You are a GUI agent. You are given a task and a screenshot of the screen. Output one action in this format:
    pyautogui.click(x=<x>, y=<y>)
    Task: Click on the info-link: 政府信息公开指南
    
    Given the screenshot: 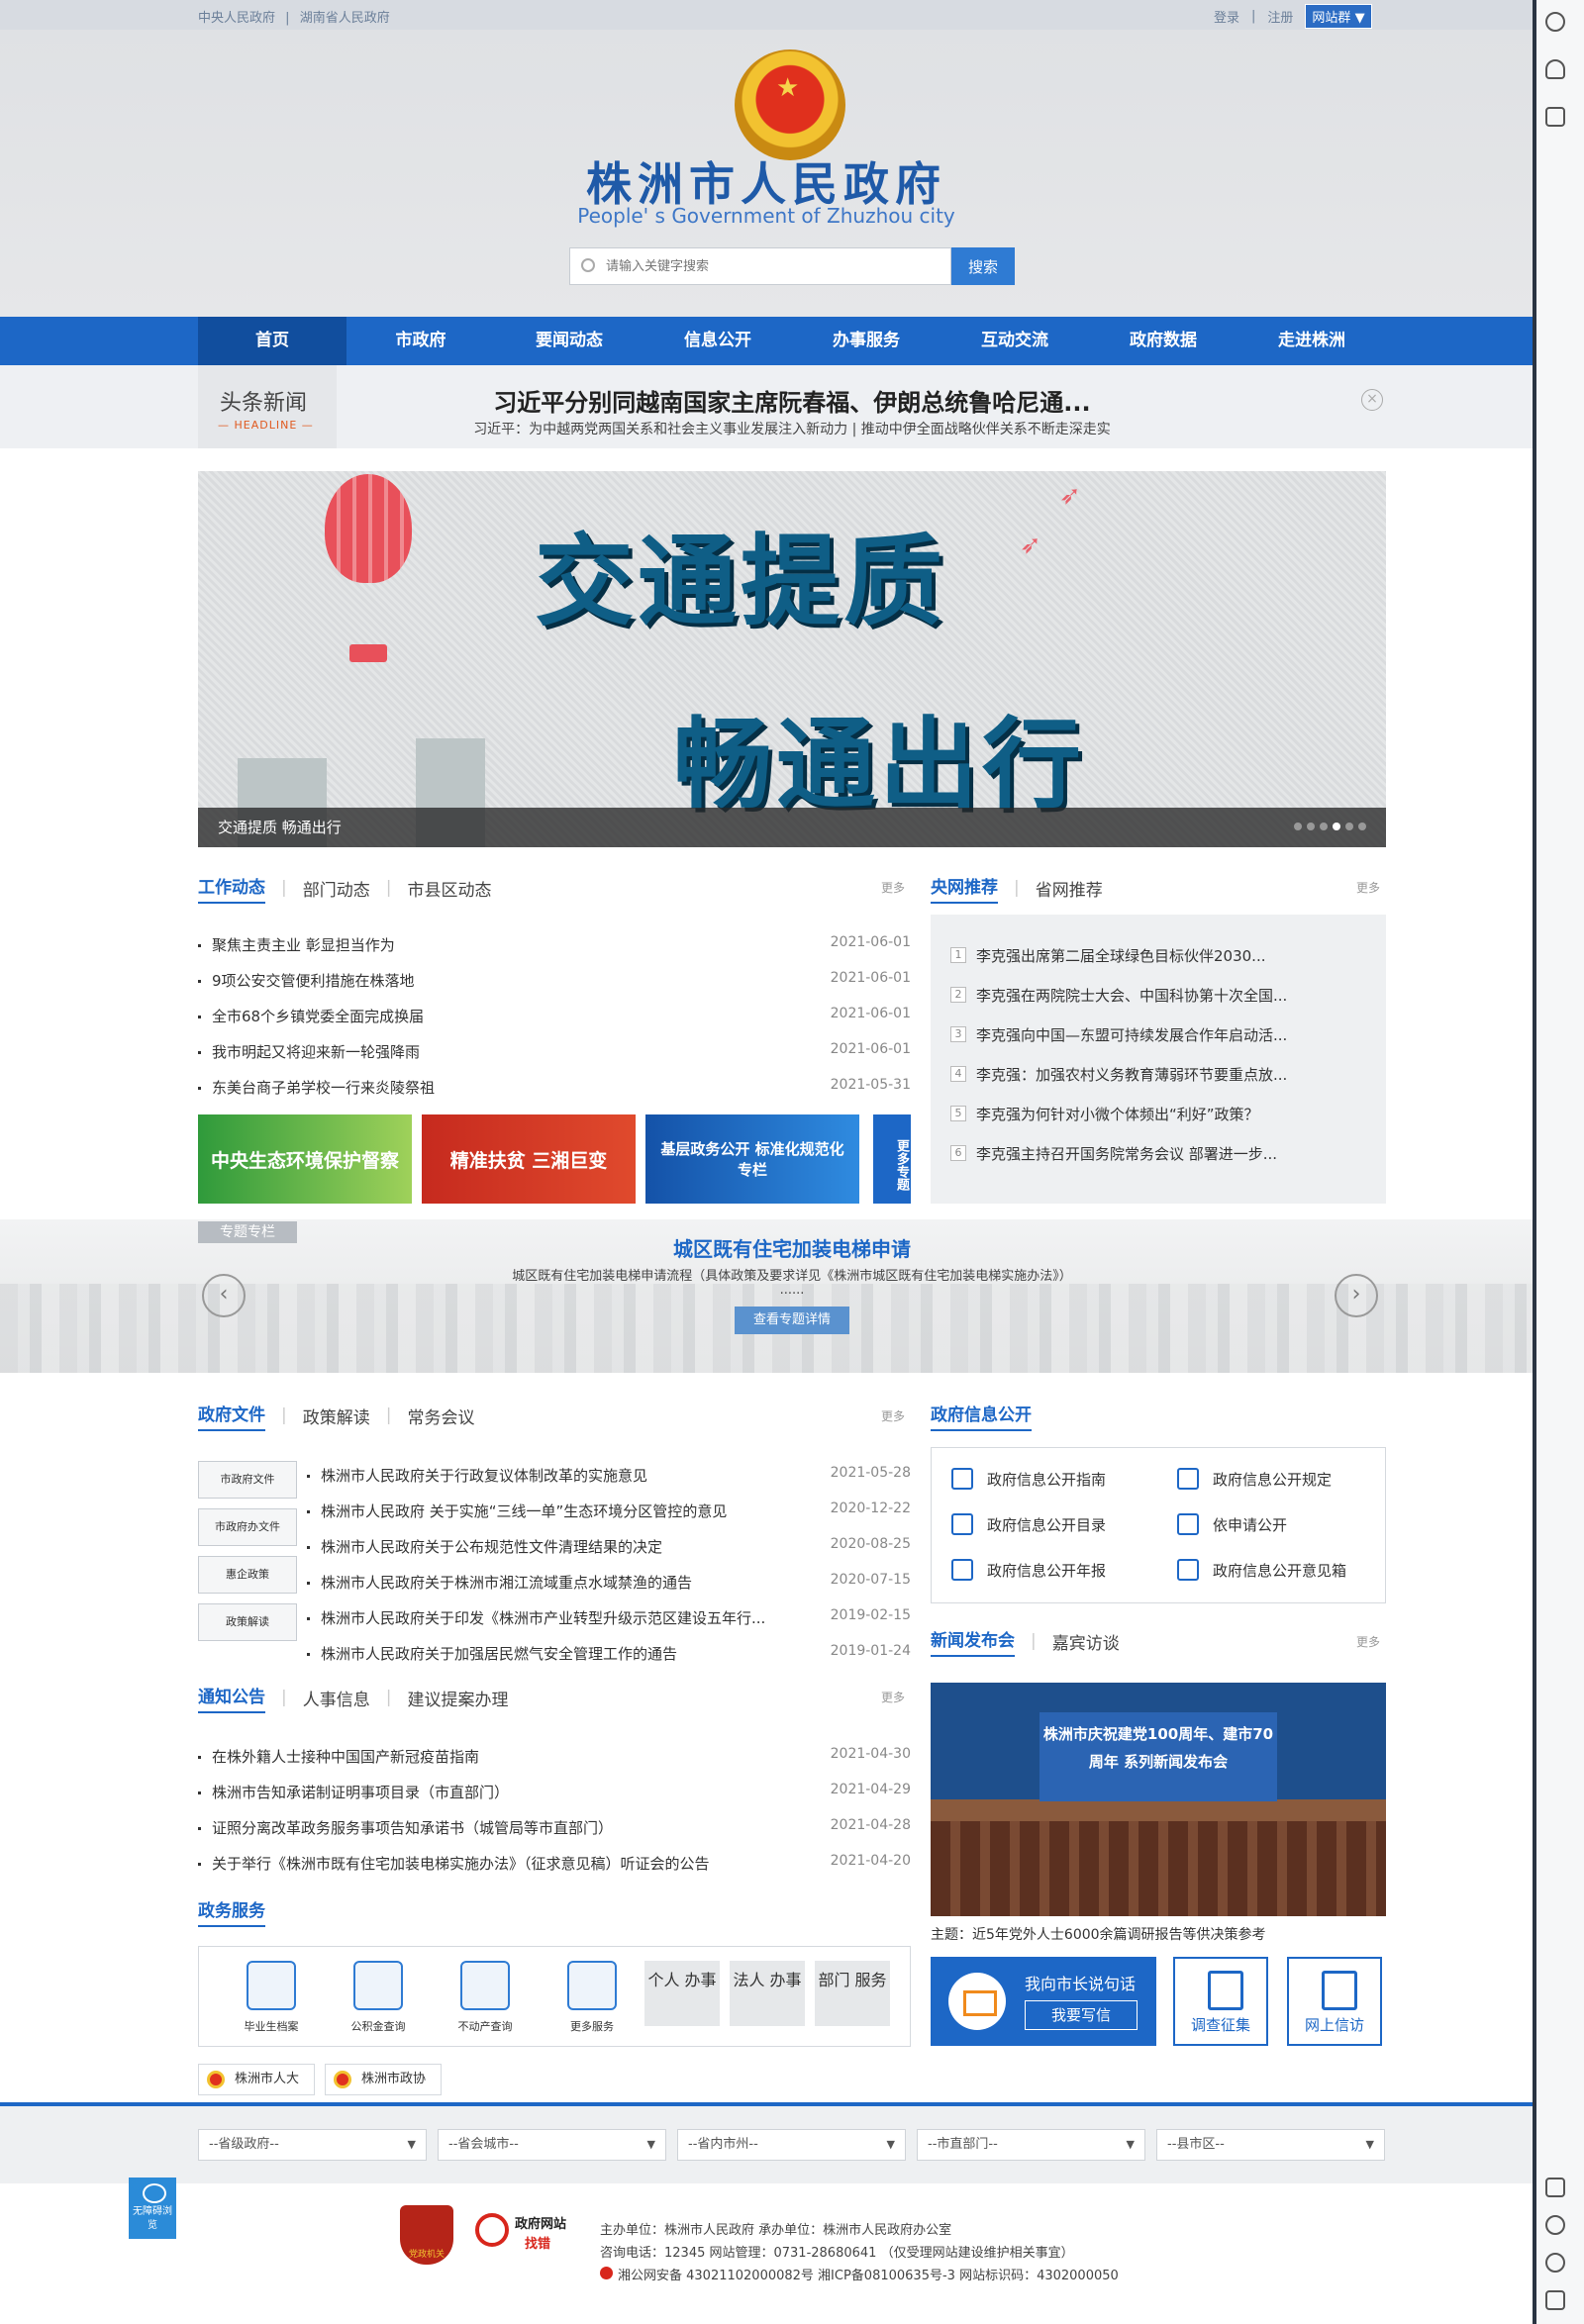 What is the action you would take?
    pyautogui.click(x=1028, y=1479)
    